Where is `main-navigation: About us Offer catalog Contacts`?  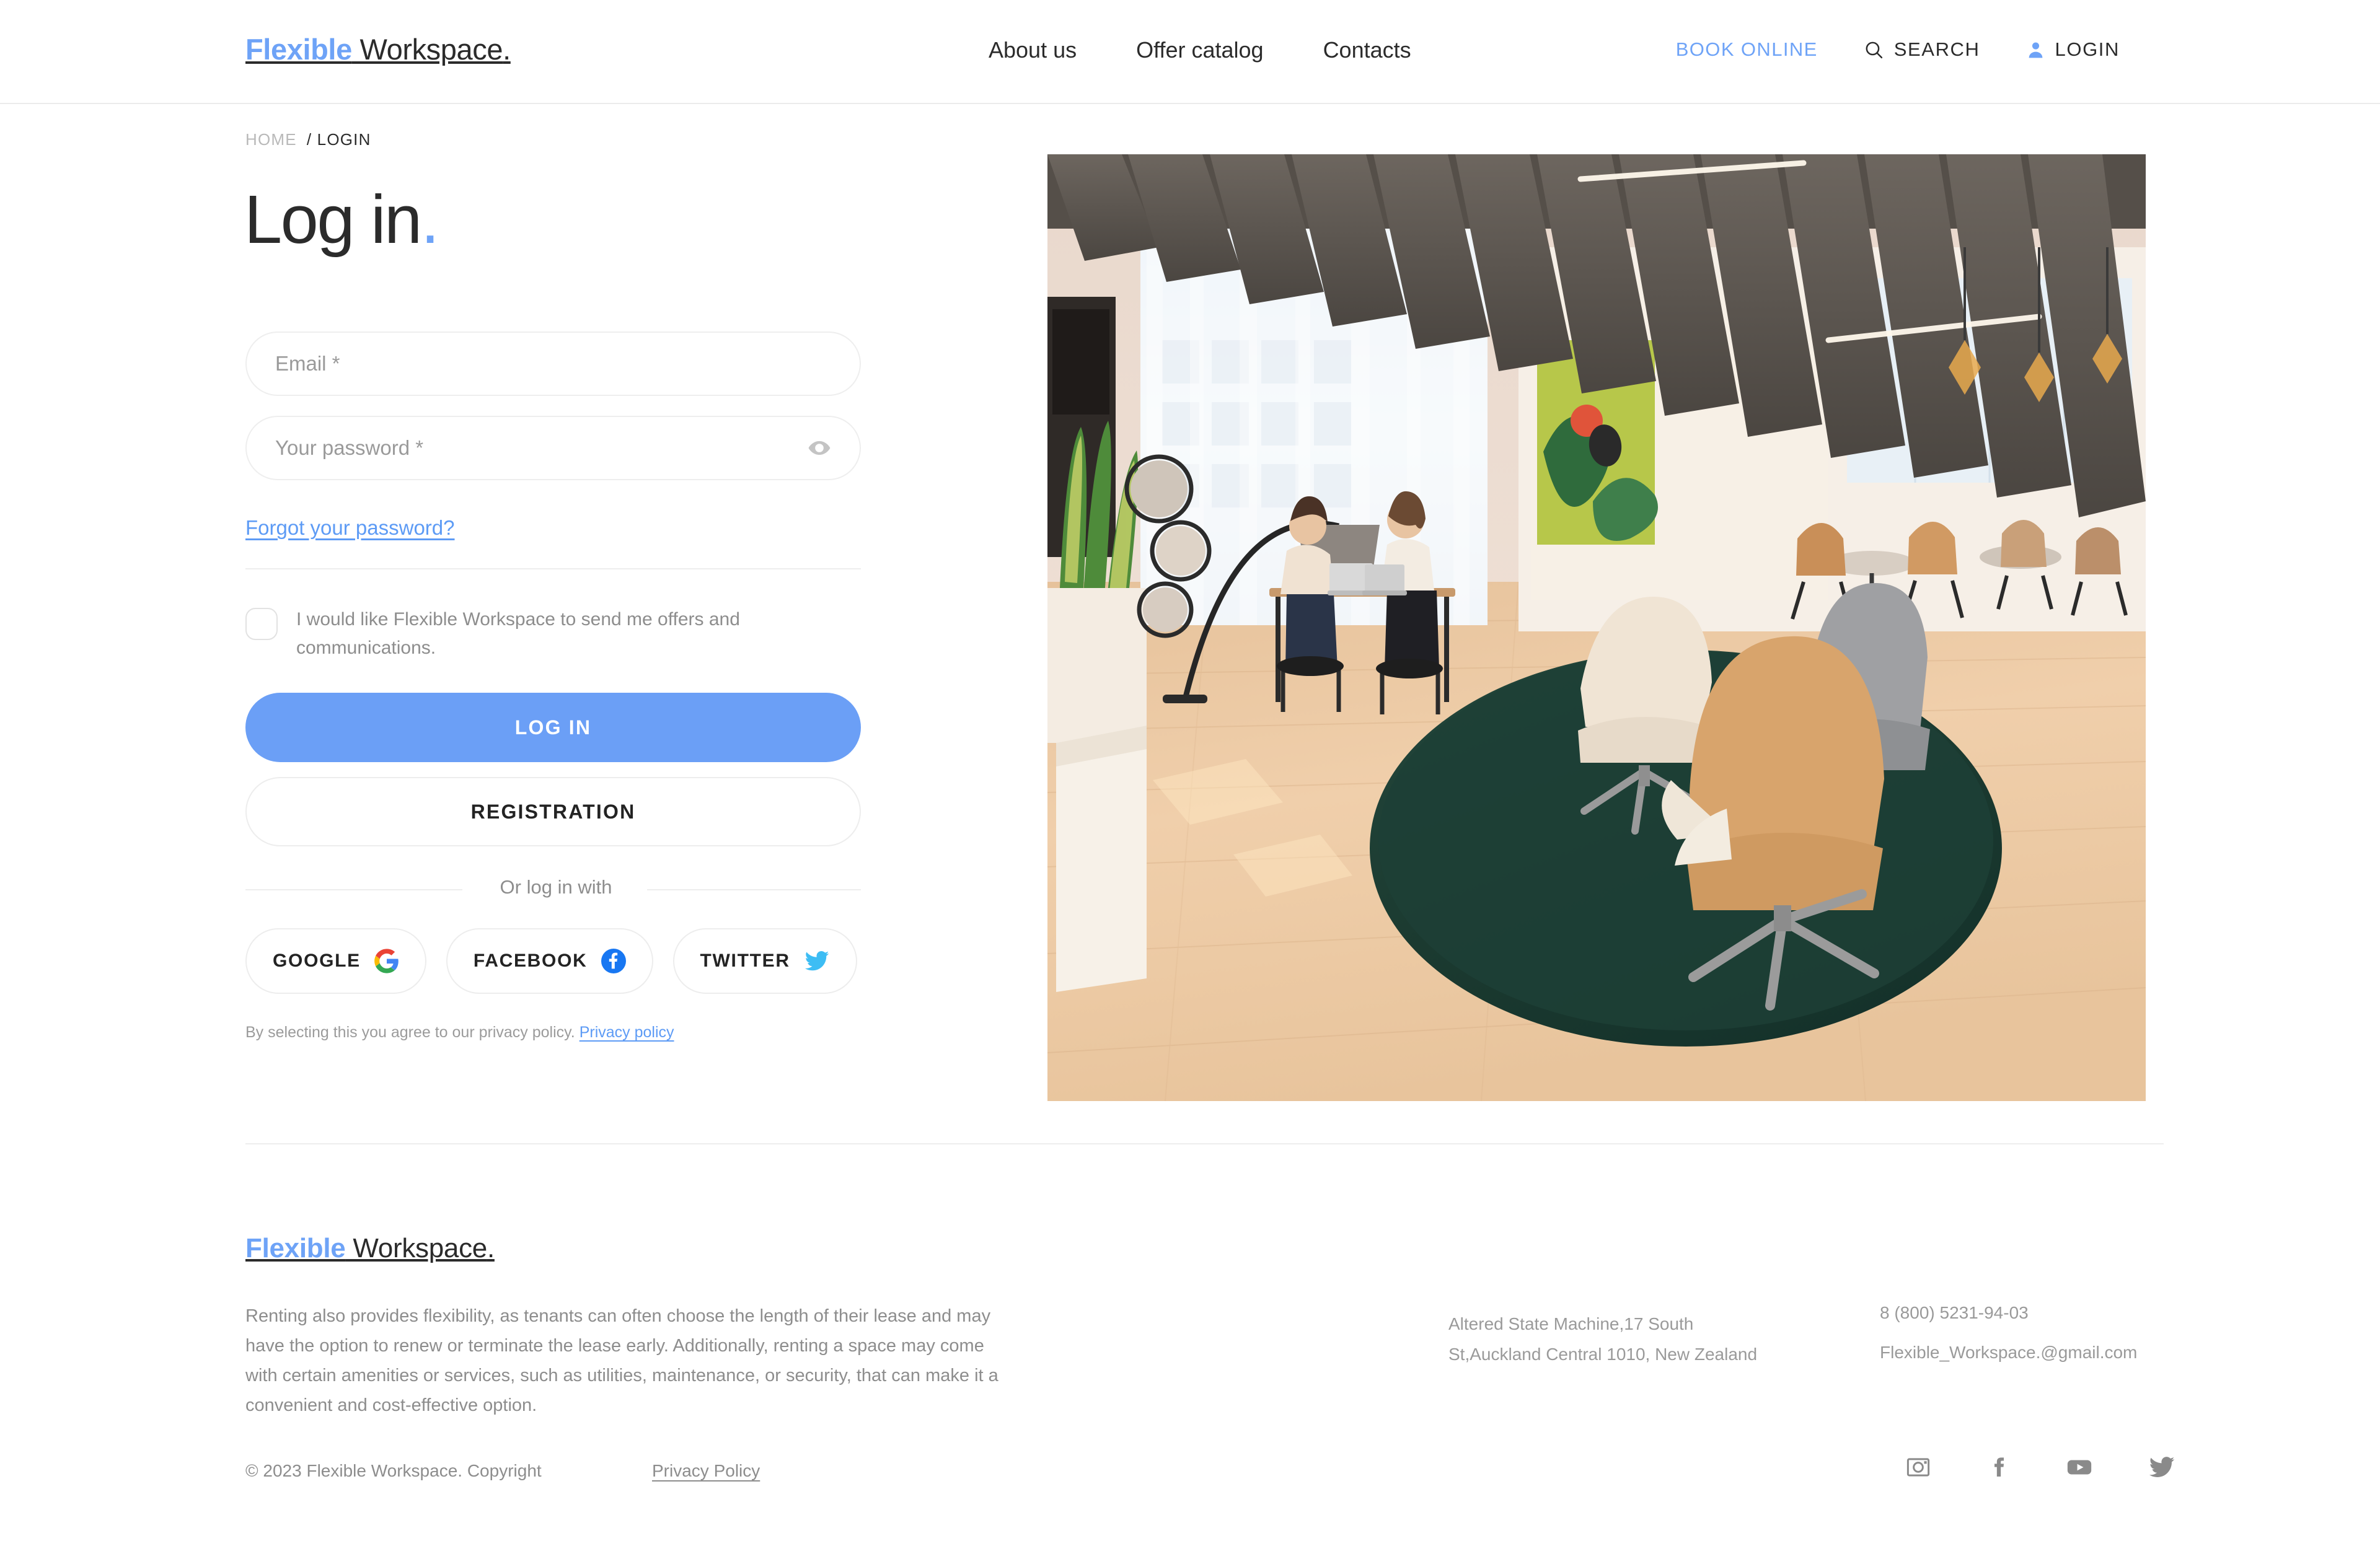 main-navigation: About us Offer catalog Contacts is located at coordinates (1200, 50).